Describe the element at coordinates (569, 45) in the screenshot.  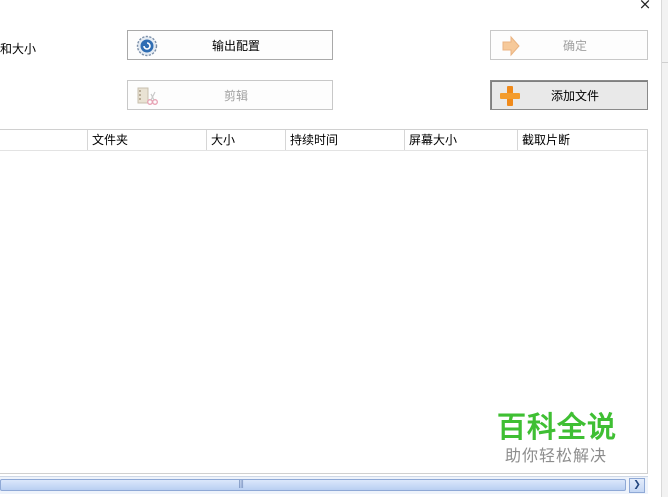
I see `confirm-button: 确定` at that location.